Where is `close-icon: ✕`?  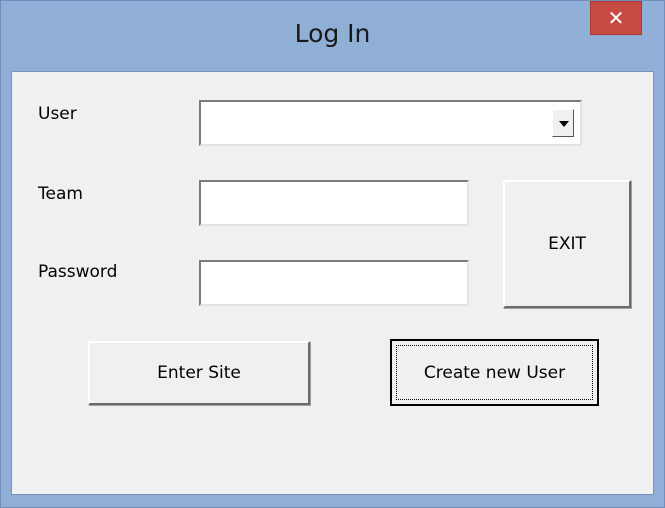 close-icon: ✕ is located at coordinates (616, 18).